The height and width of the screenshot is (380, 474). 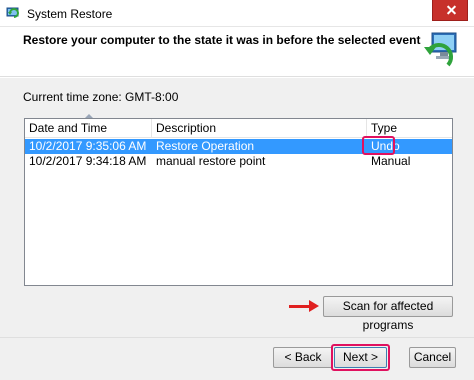 I want to click on sort-caret-icon, so click(x=89, y=116).